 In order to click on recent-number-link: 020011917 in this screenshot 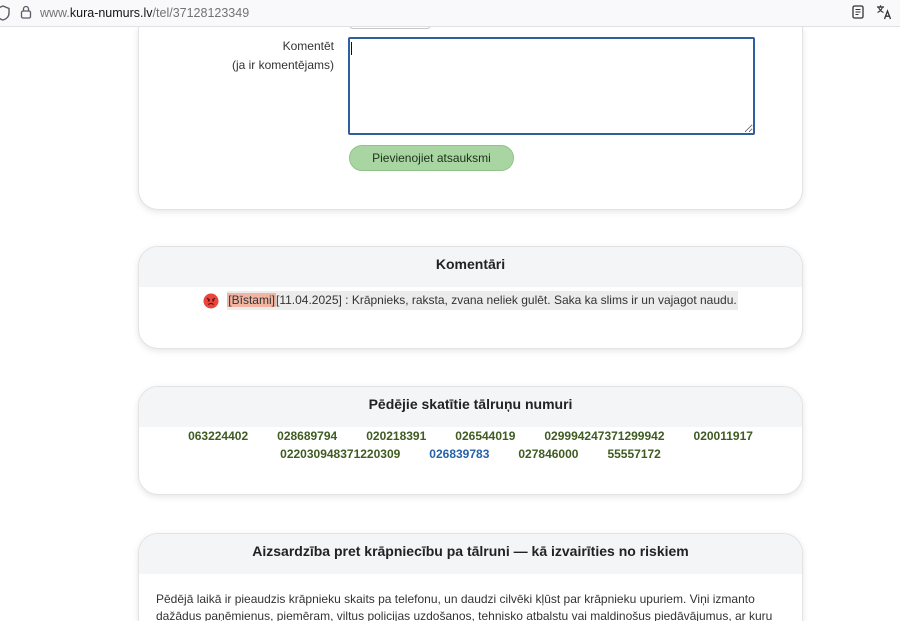, I will do `click(723, 436)`.